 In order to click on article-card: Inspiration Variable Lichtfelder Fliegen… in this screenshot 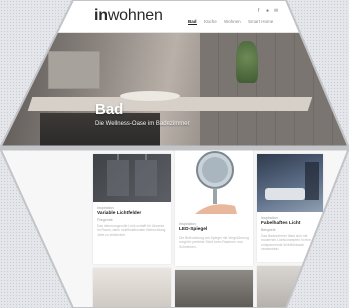, I will do `click(132, 209)`.